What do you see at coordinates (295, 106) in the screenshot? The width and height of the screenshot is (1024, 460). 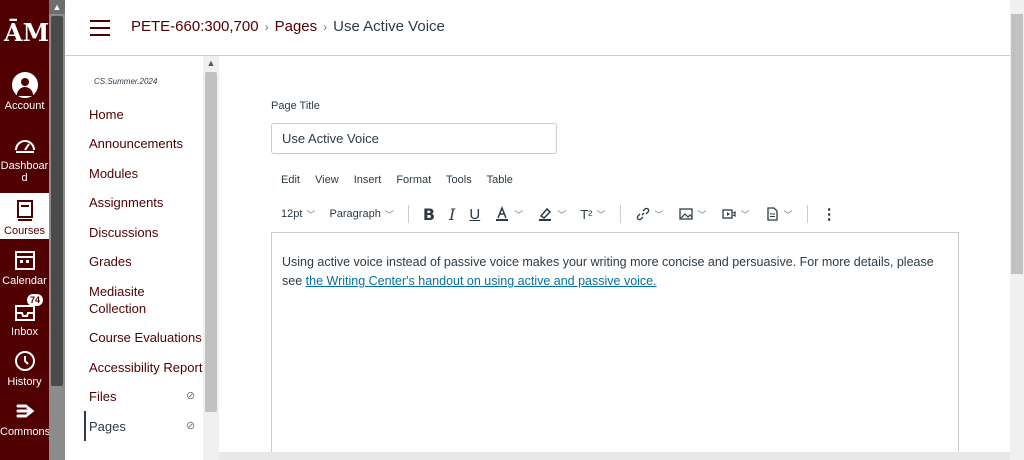 I see `page-title-label: Page Title` at bounding box center [295, 106].